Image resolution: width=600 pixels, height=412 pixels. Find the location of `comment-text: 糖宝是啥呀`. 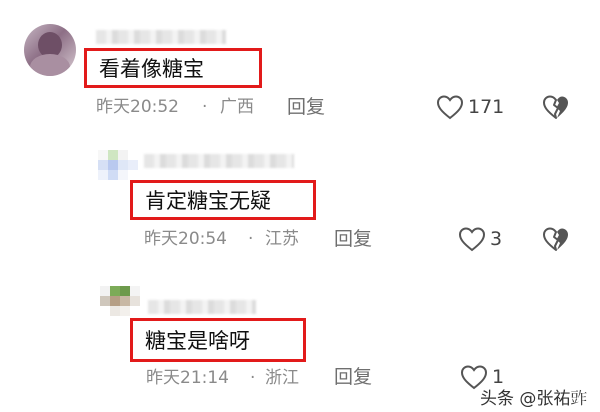

comment-text: 糖宝是啥呀 is located at coordinates (197, 341).